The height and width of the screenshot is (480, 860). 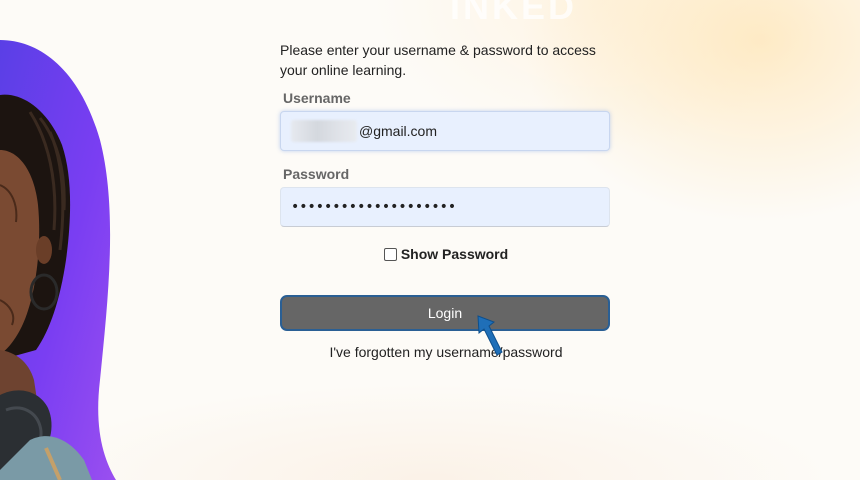 What do you see at coordinates (317, 98) in the screenshot?
I see `username-label: Username` at bounding box center [317, 98].